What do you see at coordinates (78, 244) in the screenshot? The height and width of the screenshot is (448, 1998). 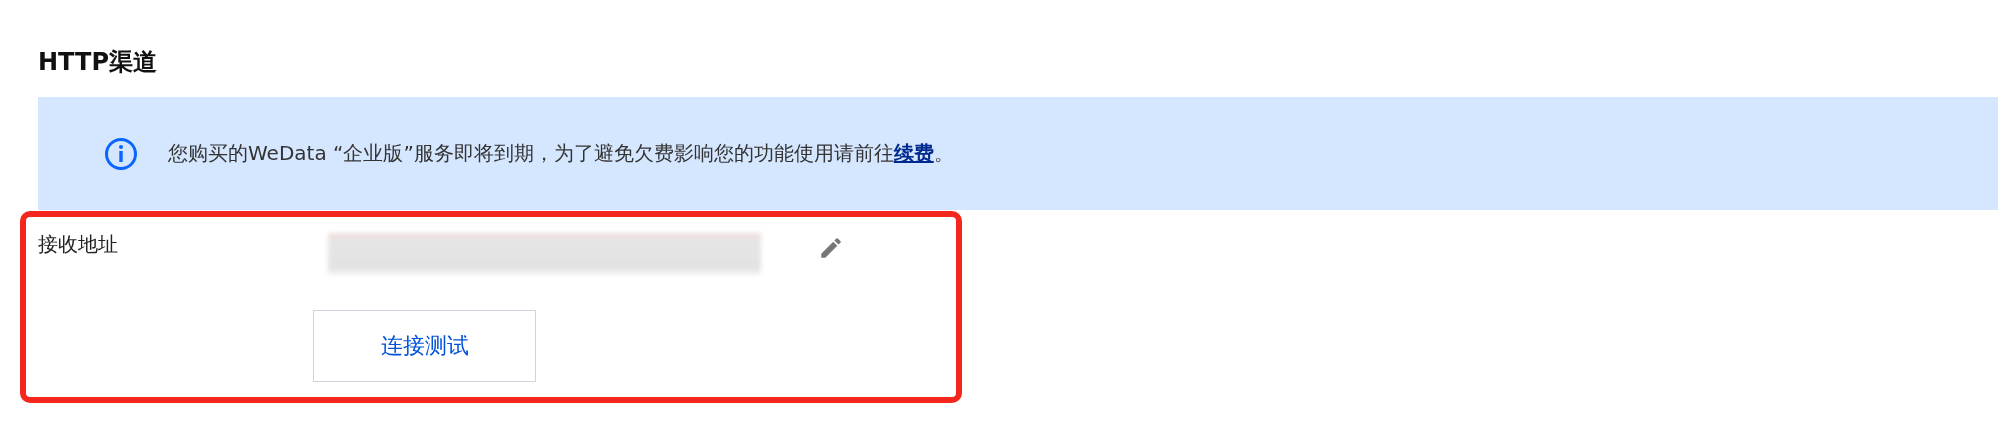 I see `field-label: 接收地址` at bounding box center [78, 244].